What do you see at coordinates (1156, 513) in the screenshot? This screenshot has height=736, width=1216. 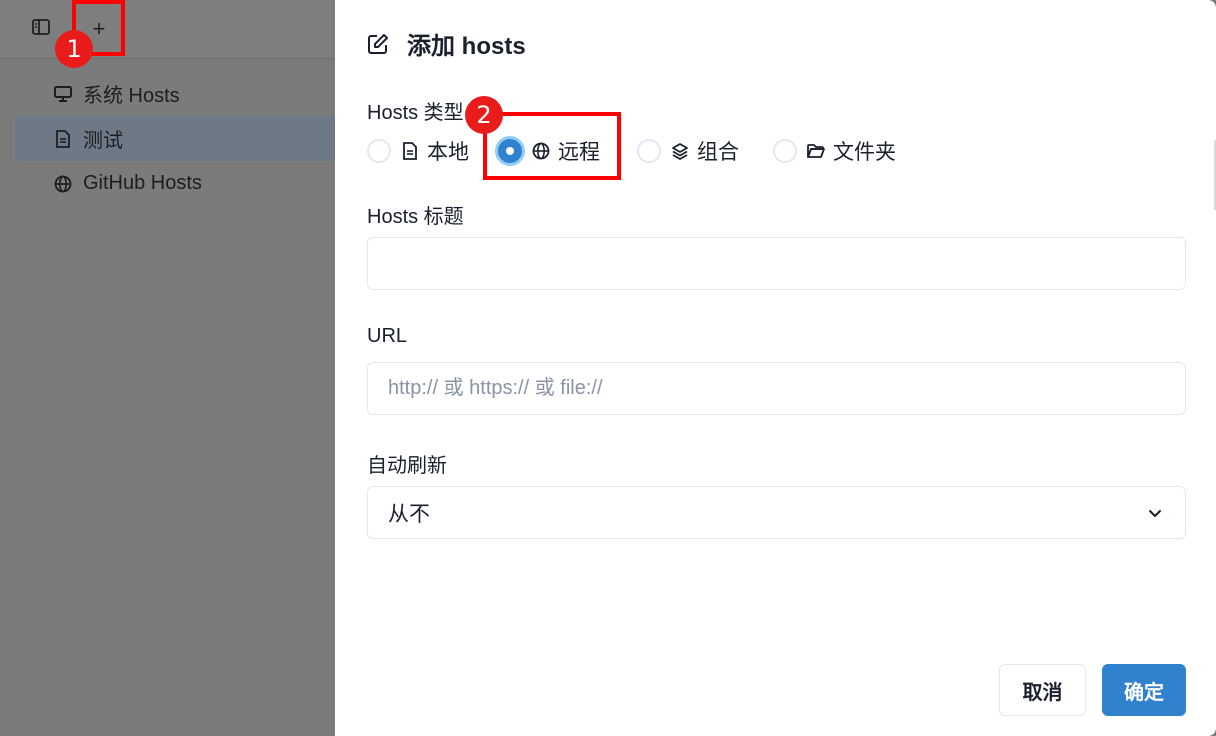 I see `chevron-down-icon` at bounding box center [1156, 513].